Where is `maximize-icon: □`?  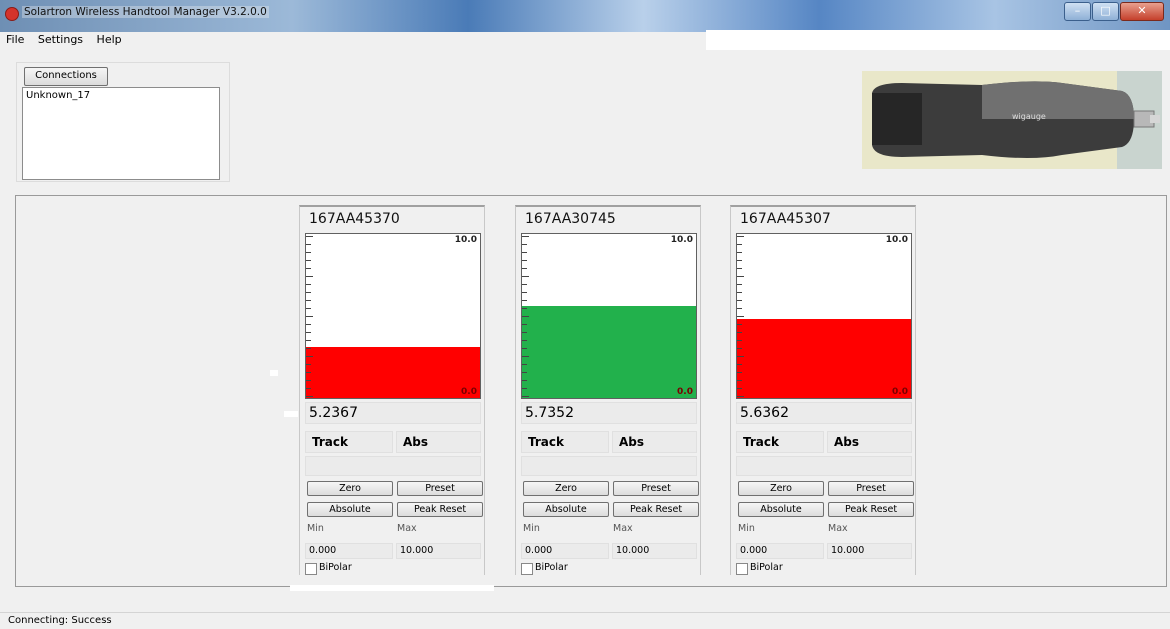 maximize-icon: □ is located at coordinates (1105, 10).